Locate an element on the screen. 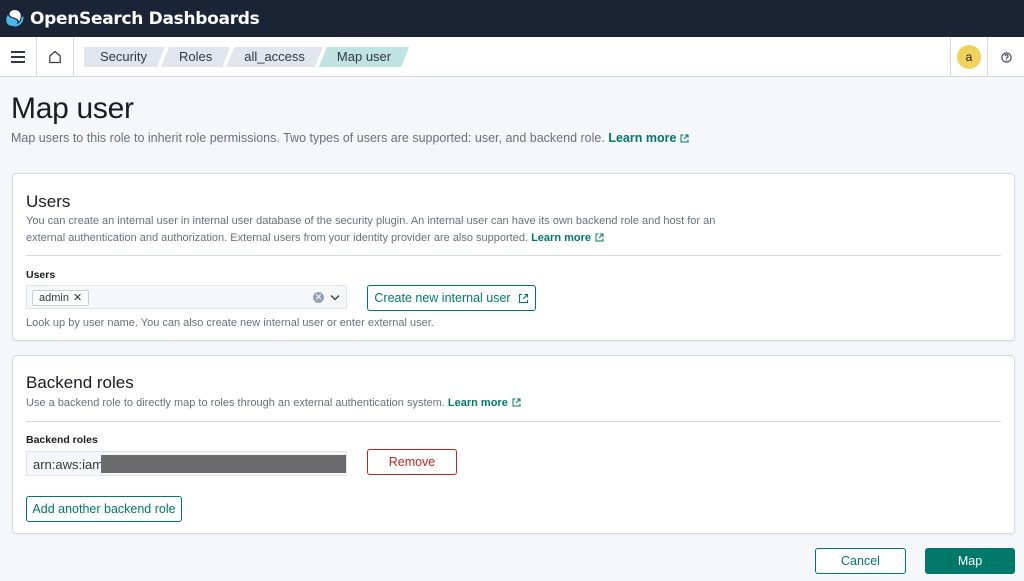 The width and height of the screenshot is (1024, 581). opensearch-logo-icon is located at coordinates (15, 17).